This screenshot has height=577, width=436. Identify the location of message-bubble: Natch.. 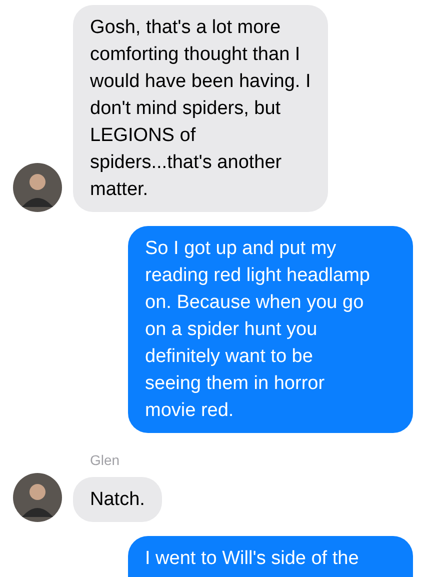
(117, 499).